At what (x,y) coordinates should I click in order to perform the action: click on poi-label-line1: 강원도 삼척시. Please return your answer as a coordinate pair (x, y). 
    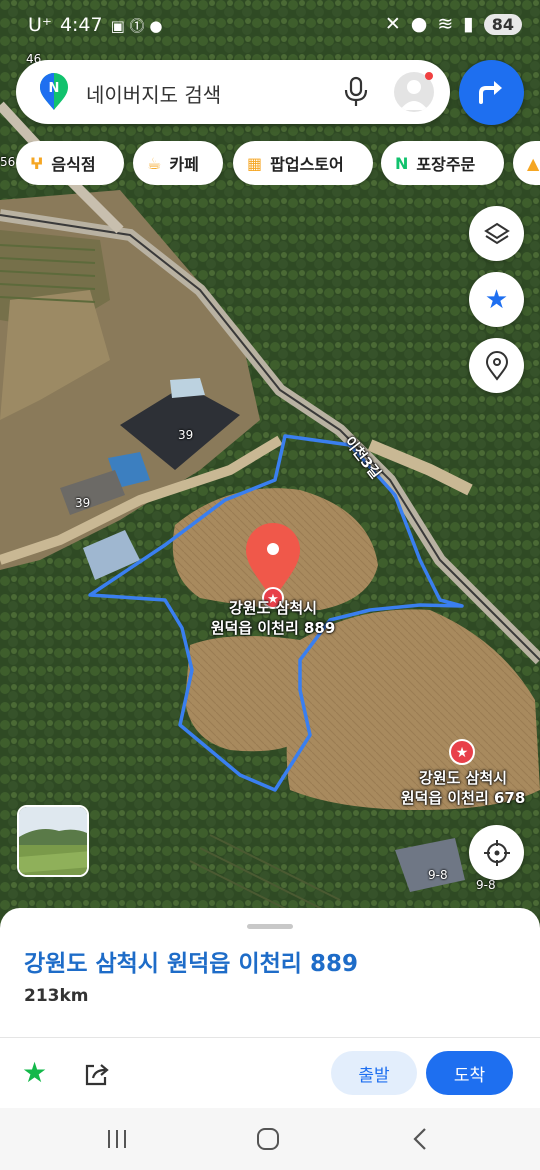
    Looking at the image, I should click on (463, 778).